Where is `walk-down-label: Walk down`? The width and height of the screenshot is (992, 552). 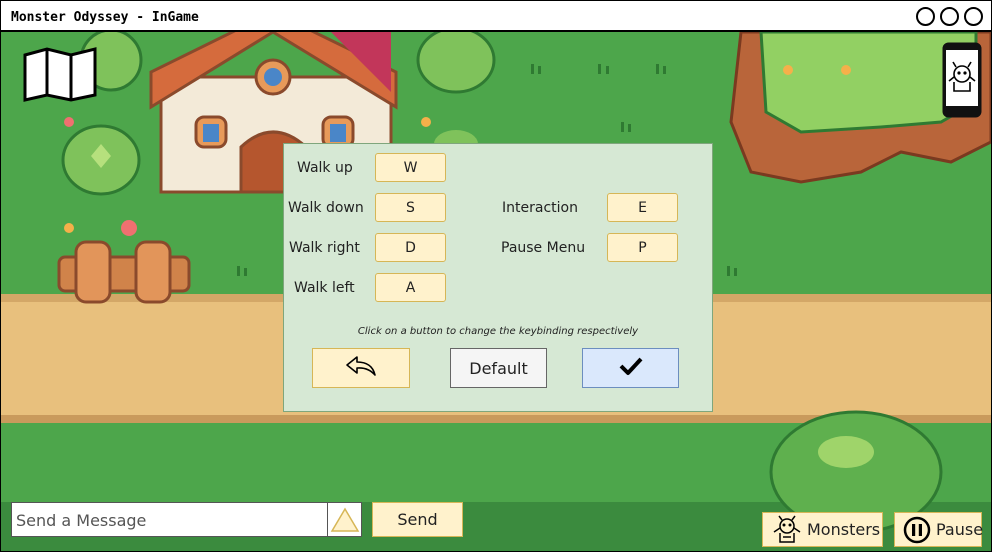
walk-down-label: Walk down is located at coordinates (326, 208).